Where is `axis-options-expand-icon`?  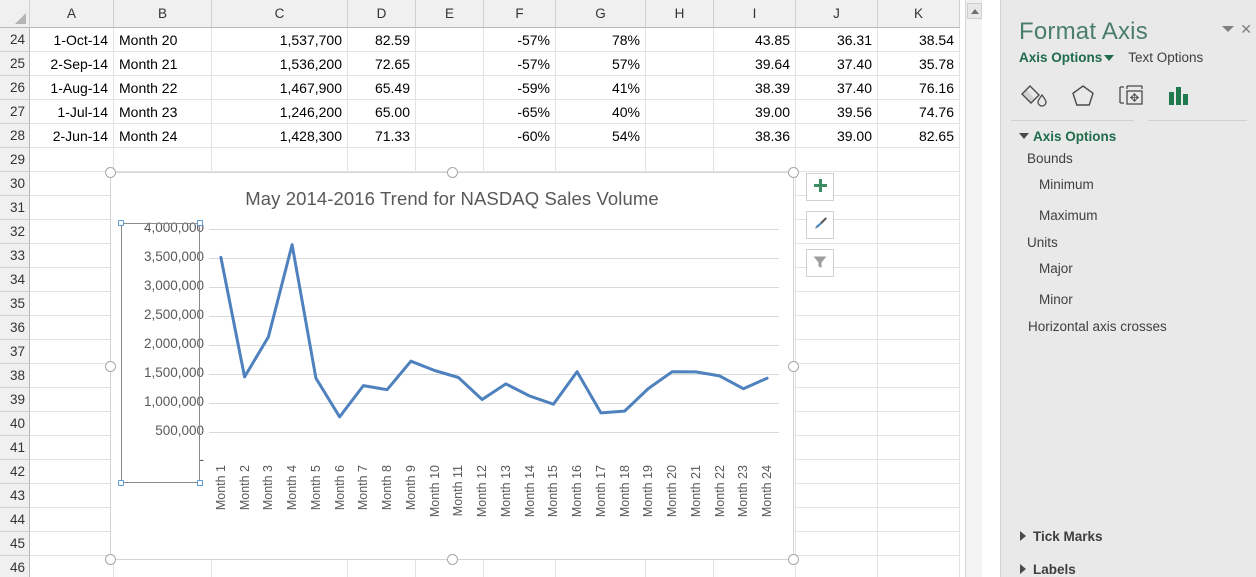 axis-options-expand-icon is located at coordinates (1024, 136).